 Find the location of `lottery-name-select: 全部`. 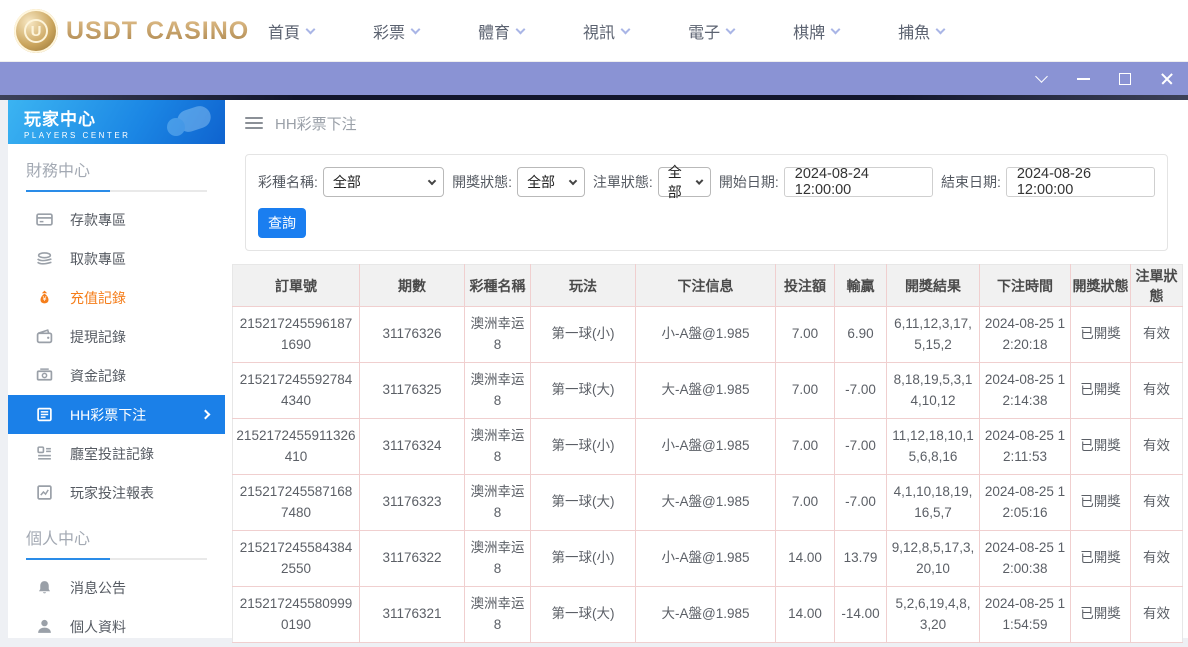

lottery-name-select: 全部 is located at coordinates (383, 182).